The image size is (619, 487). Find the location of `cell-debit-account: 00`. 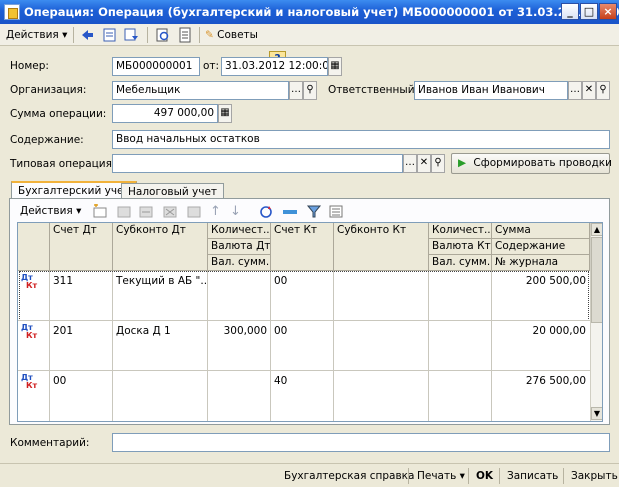

cell-debit-account: 00 is located at coordinates (81, 381).